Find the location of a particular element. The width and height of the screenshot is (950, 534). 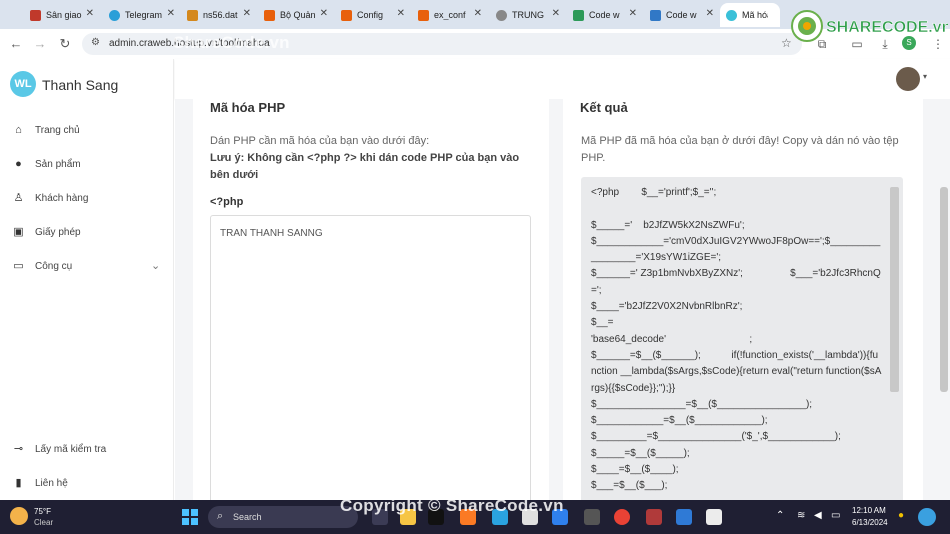

browser-tab-active: Mã hóa is located at coordinates (750, 15).